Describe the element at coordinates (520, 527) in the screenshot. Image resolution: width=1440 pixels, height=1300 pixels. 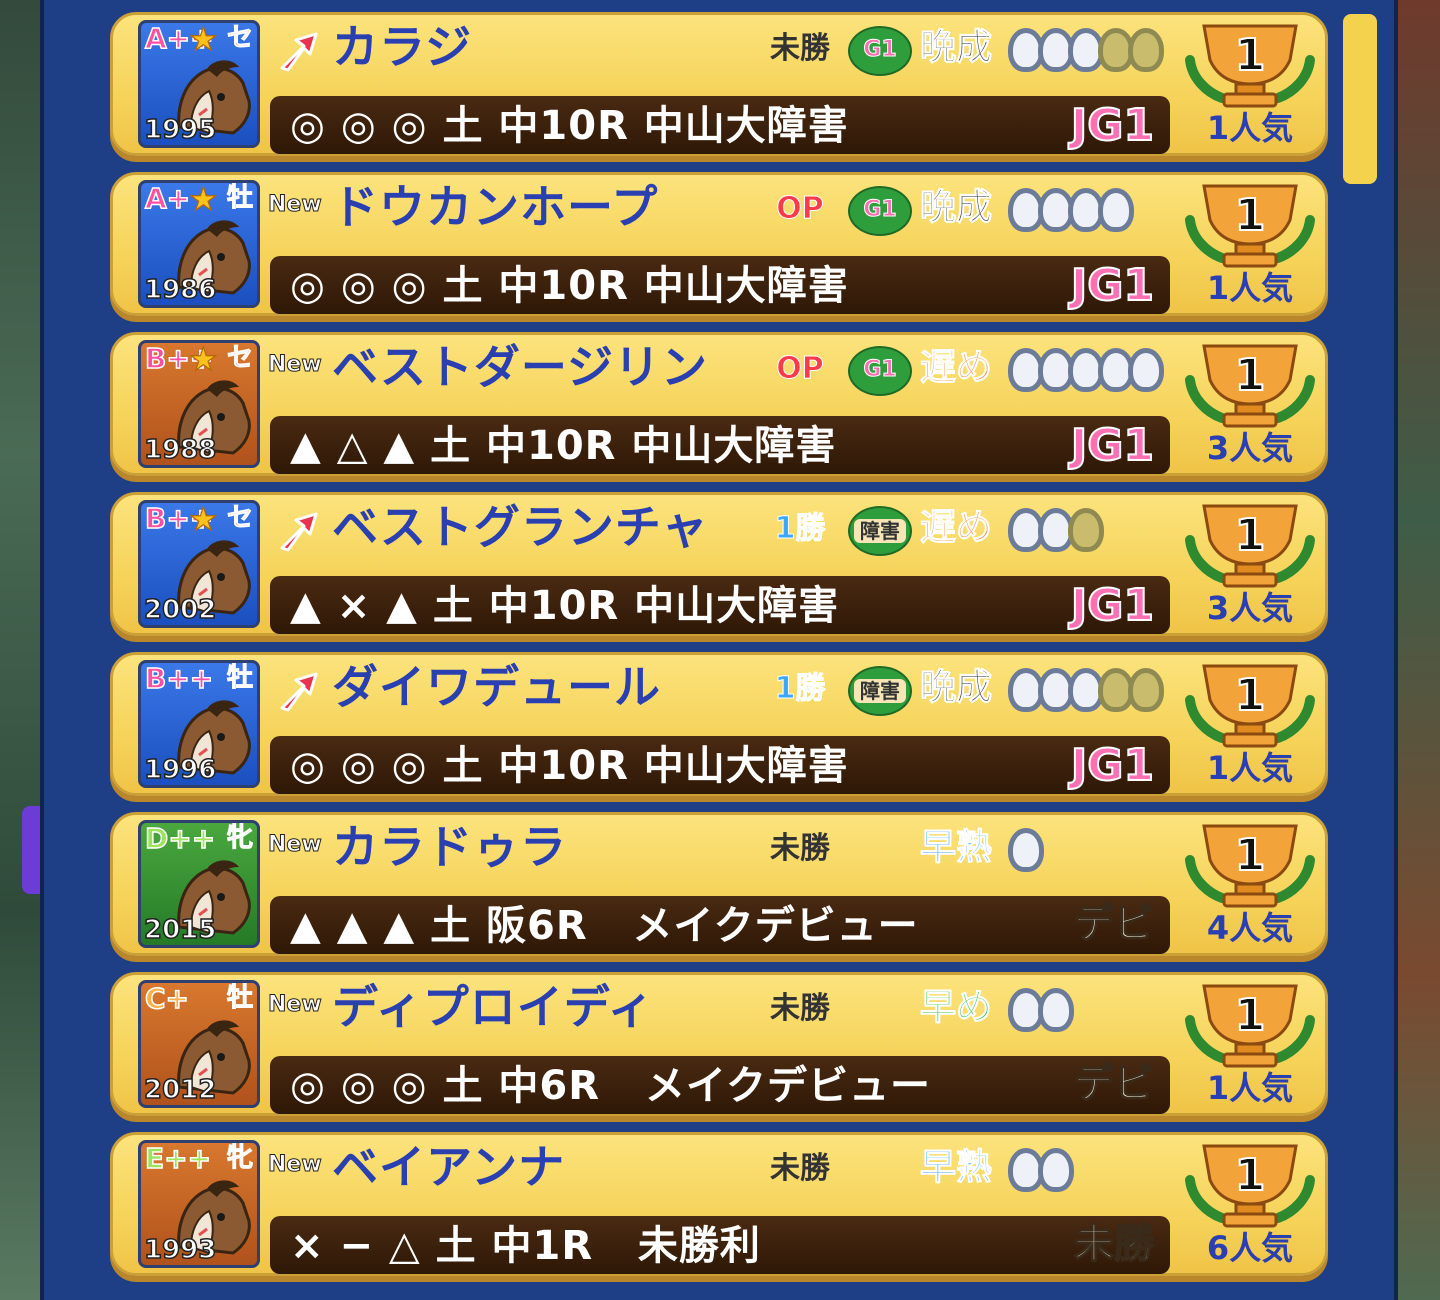
I see `horse-name: ベストグランチャ` at that location.